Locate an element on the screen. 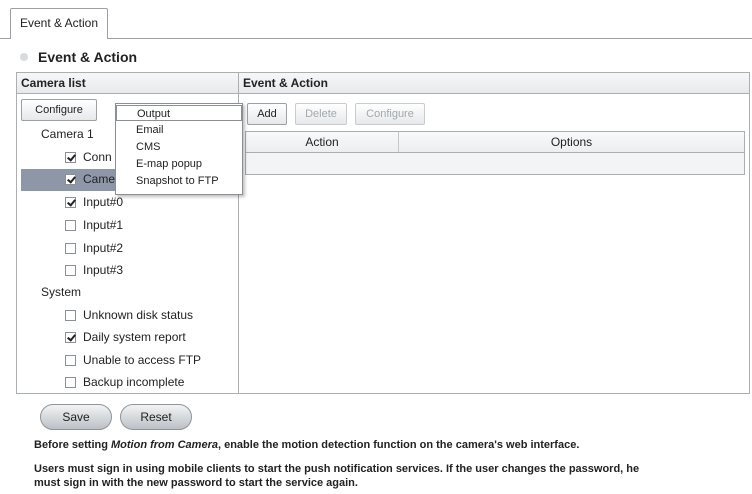 Image resolution: width=752 pixels, height=494 pixels. menu-item-snapshot-ftp: Snapshot to FTP is located at coordinates (179, 181).